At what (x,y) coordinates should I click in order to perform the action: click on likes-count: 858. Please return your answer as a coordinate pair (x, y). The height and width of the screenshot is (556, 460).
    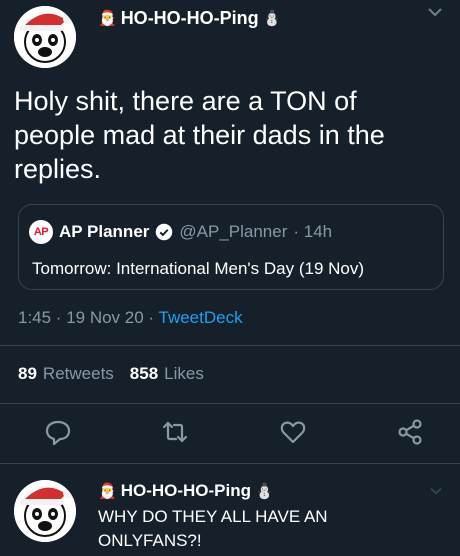
    Looking at the image, I should click on (144, 374).